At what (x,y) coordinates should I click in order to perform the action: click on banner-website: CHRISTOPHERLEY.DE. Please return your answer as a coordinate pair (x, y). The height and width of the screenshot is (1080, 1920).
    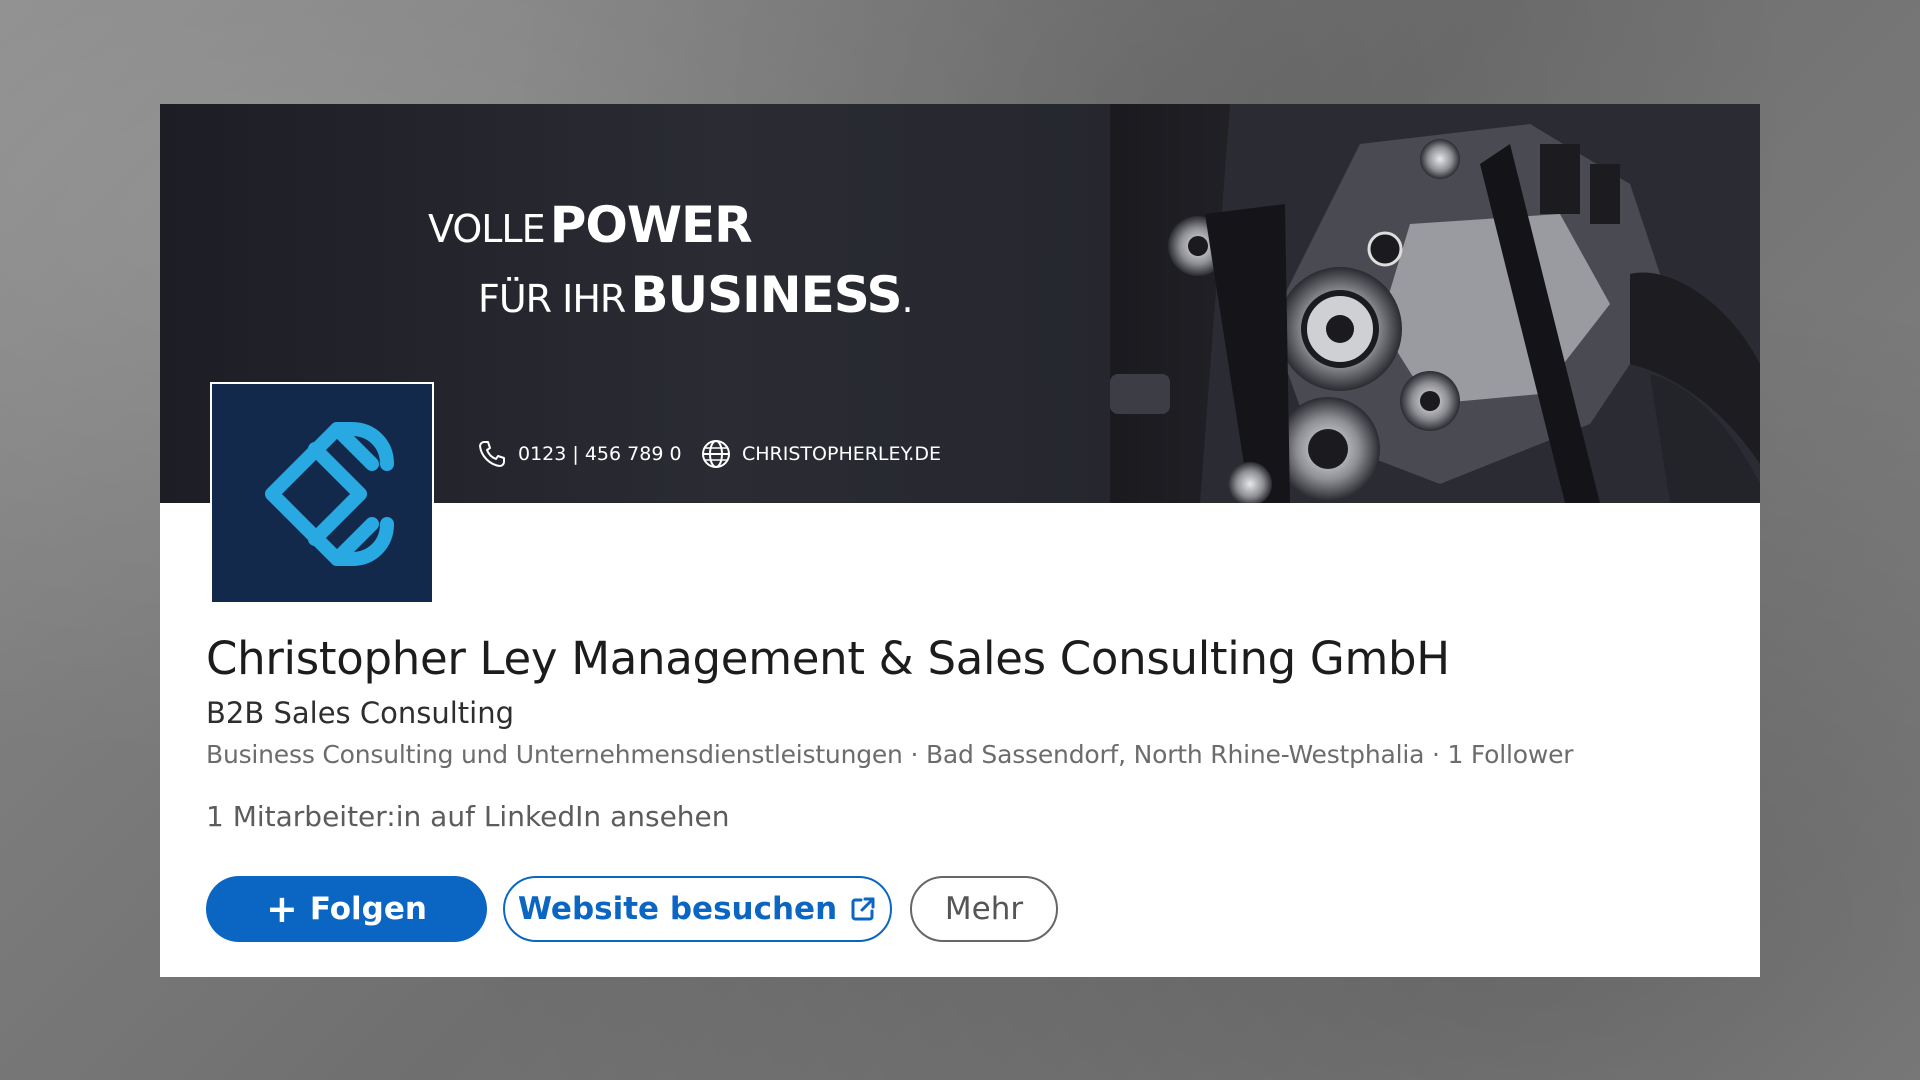
    Looking at the image, I should click on (820, 454).